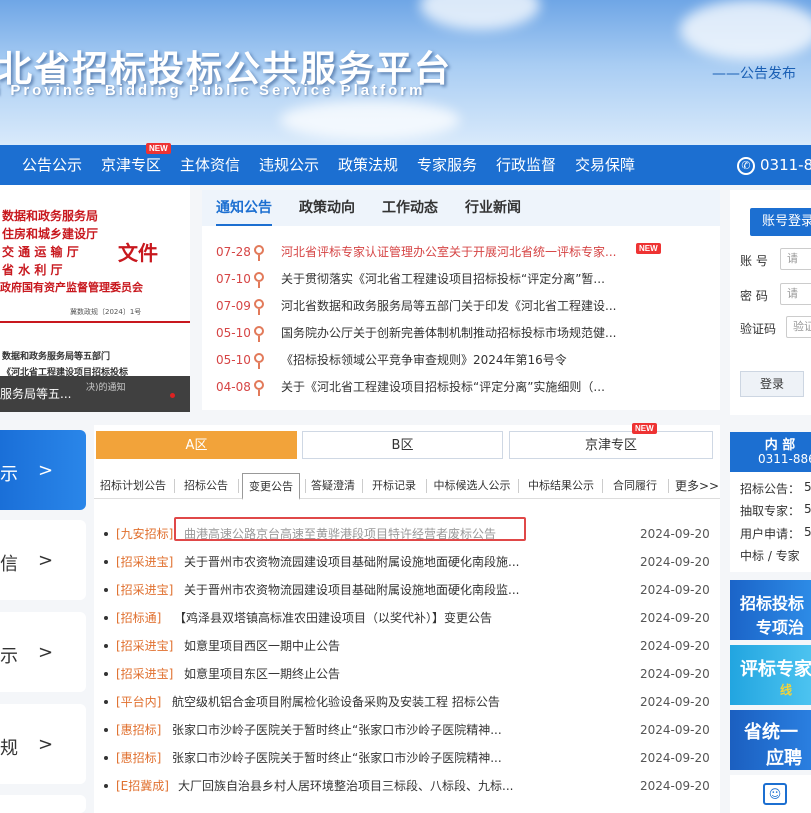 This screenshot has height=813, width=811. What do you see at coordinates (43, 652) in the screenshot?
I see `side-tile-violations: 示 >` at bounding box center [43, 652].